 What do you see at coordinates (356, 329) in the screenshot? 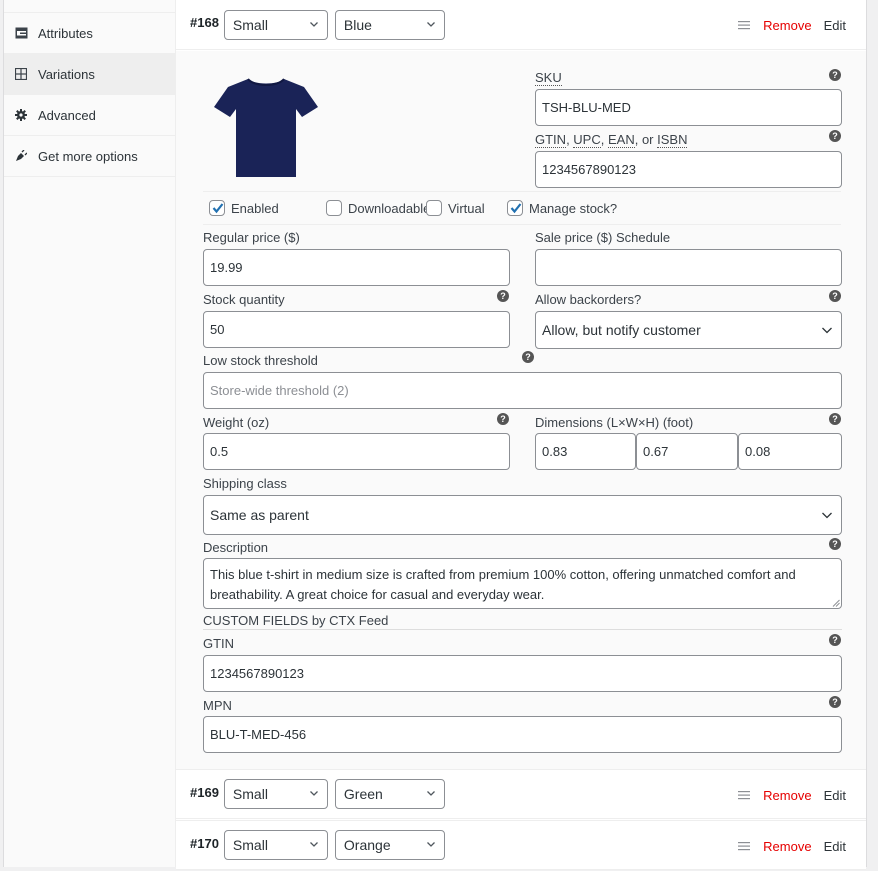
I see `stock-quantity-input: 50` at bounding box center [356, 329].